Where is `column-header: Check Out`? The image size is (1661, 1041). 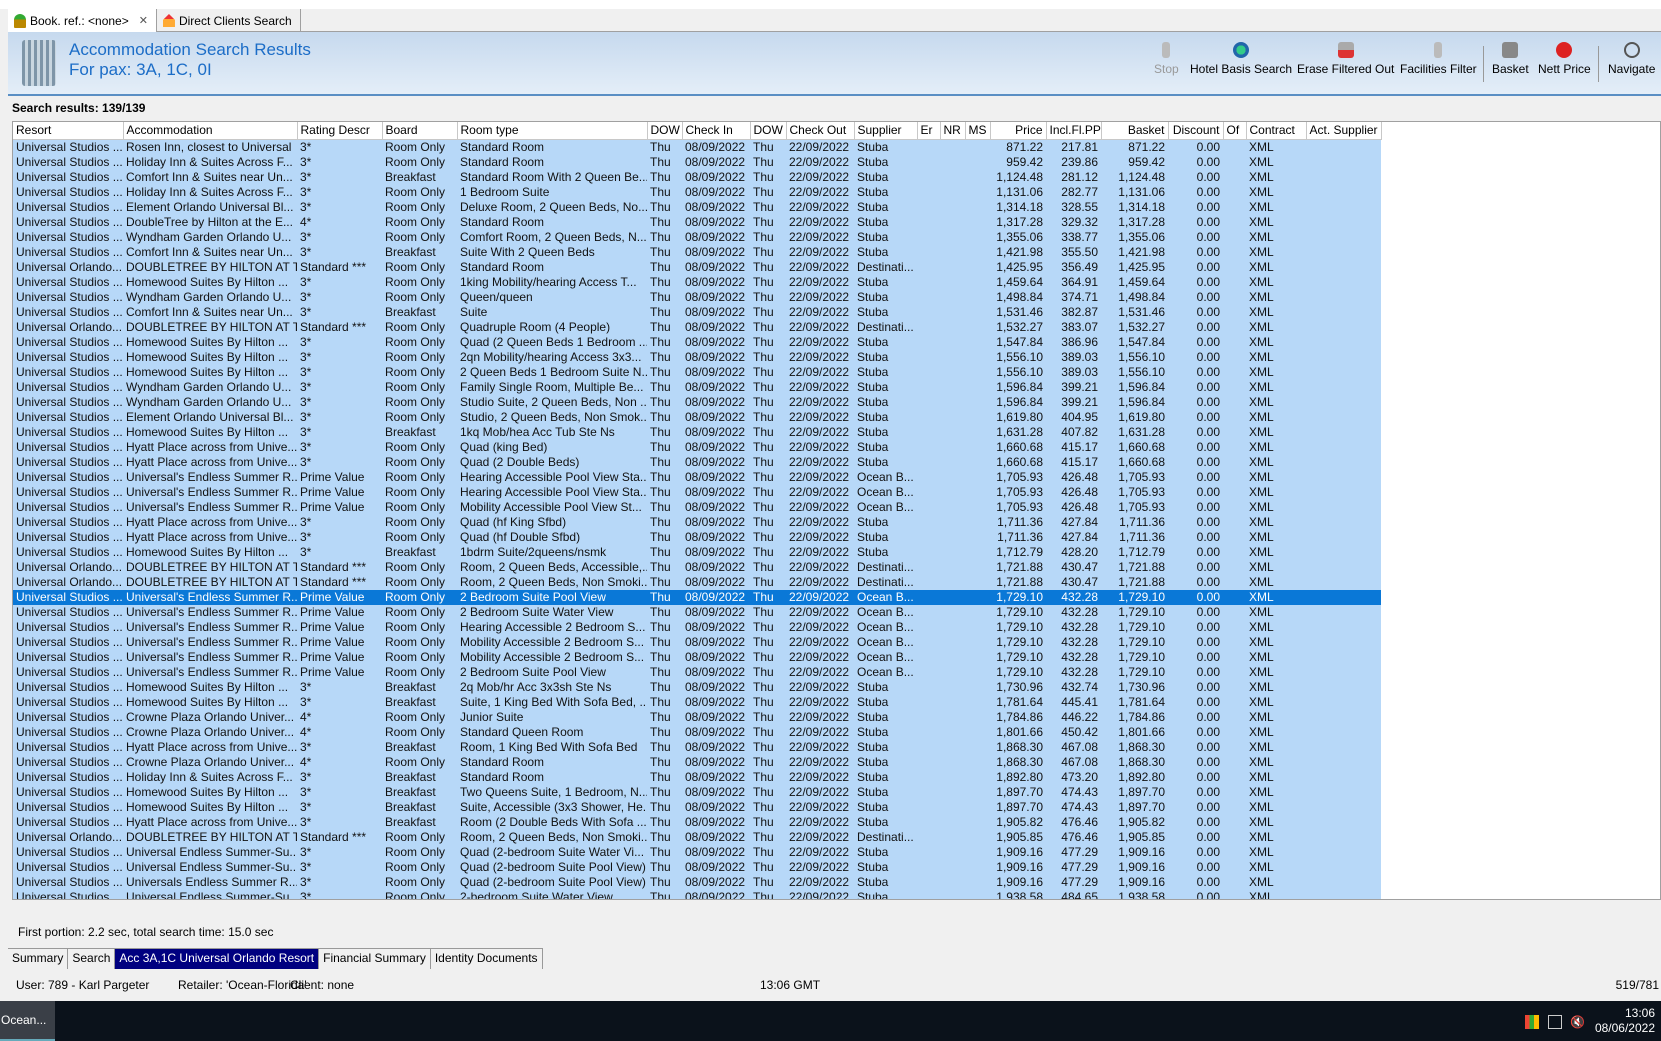 column-header: Check Out is located at coordinates (820, 131).